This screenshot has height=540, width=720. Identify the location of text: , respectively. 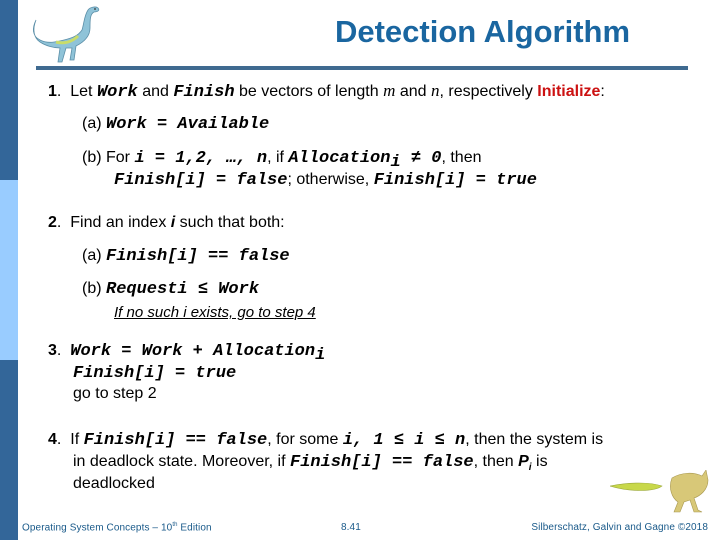
(488, 91).